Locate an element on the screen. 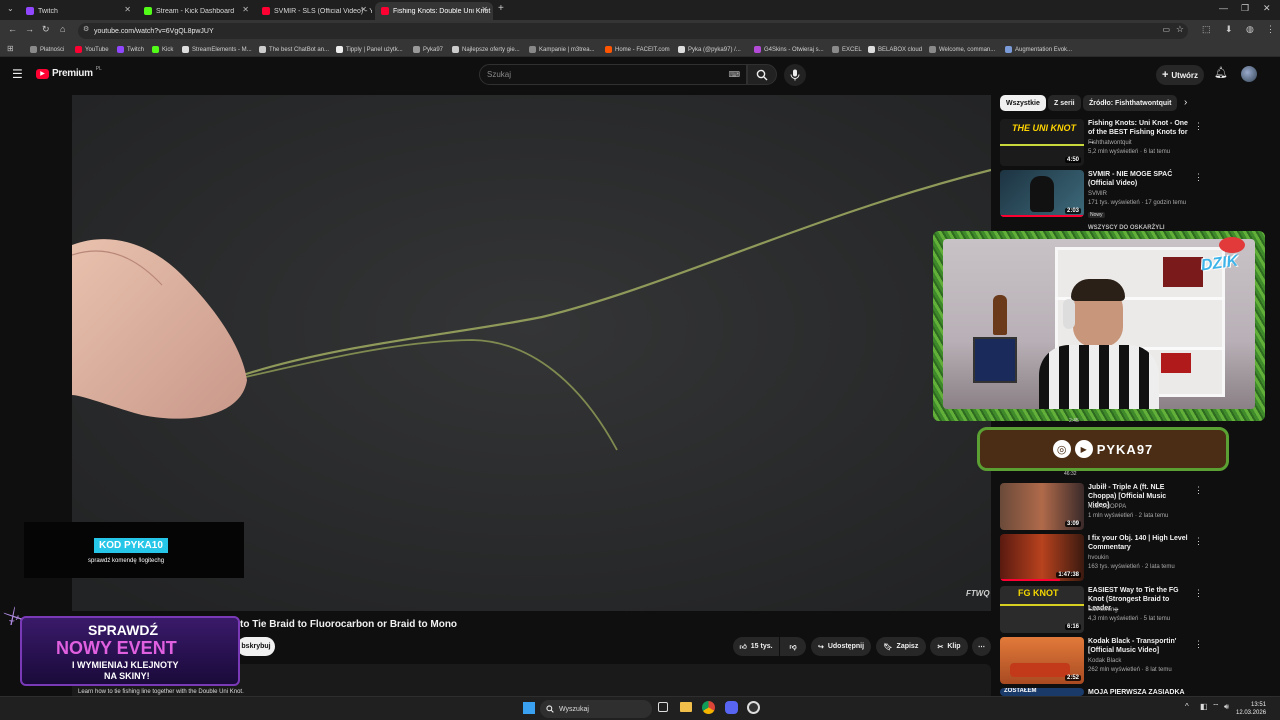  address-bar: ⚙ youtube.com/watch?v=6VgQL8pwJUY ▭ ☆ is located at coordinates (633, 31).